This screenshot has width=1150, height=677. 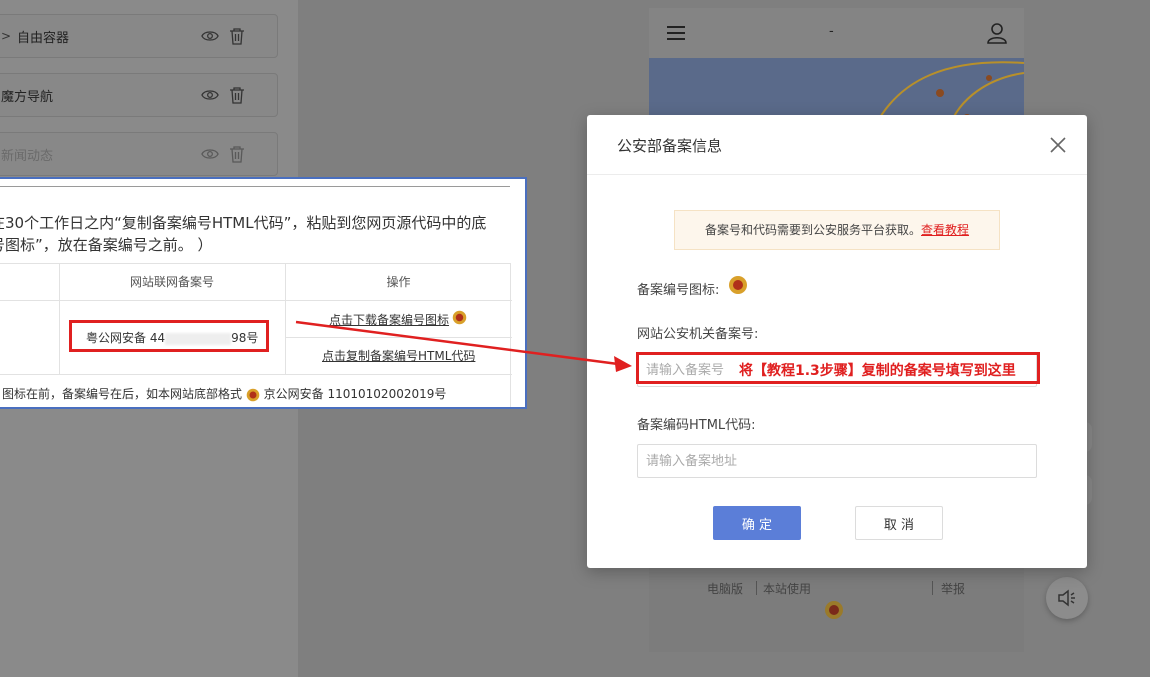 What do you see at coordinates (255, 186) in the screenshot?
I see `divider` at bounding box center [255, 186].